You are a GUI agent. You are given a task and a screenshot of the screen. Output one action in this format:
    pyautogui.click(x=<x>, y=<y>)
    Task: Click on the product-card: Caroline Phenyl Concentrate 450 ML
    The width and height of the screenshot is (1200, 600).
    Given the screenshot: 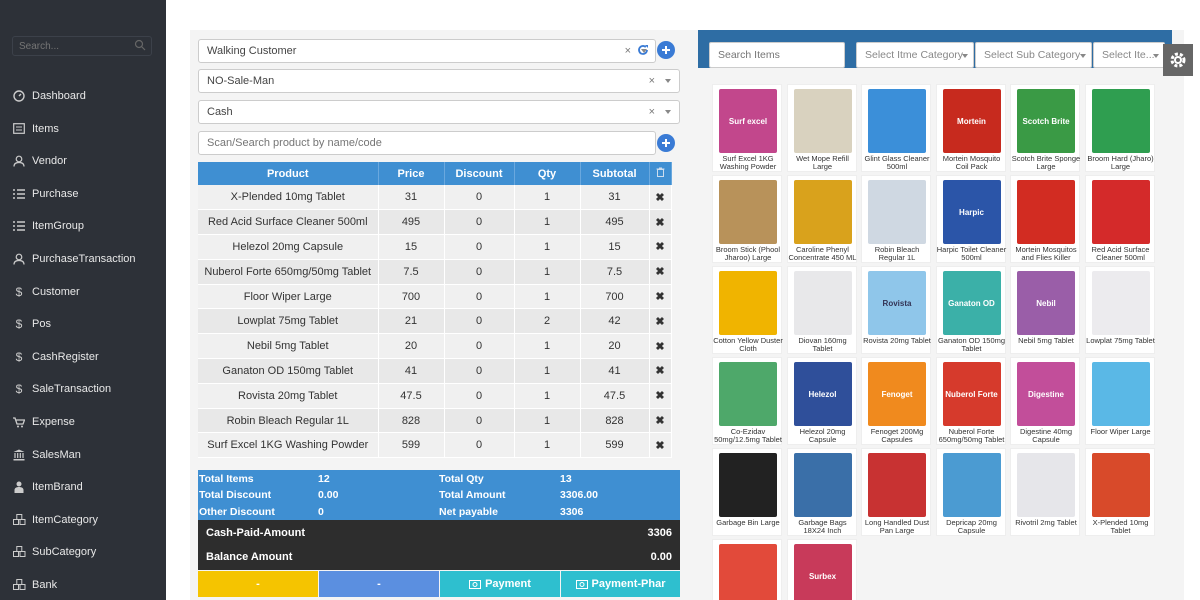 What is the action you would take?
    pyautogui.click(x=821, y=219)
    